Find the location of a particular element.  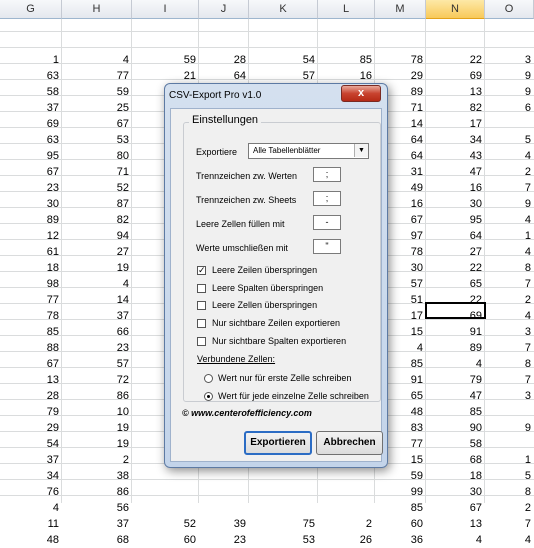

cell: 21 is located at coordinates (189, 76).